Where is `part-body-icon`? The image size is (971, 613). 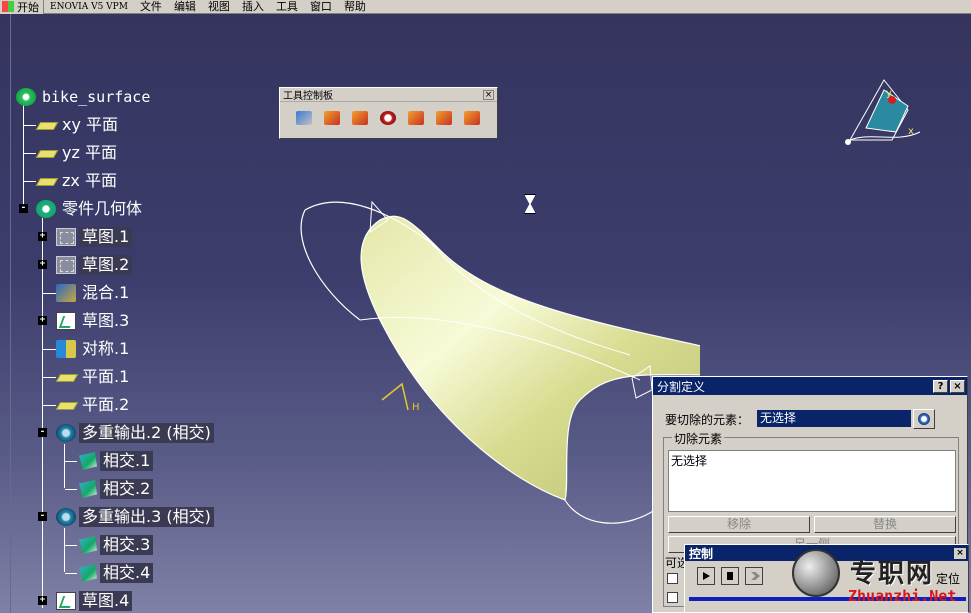 part-body-icon is located at coordinates (46, 209).